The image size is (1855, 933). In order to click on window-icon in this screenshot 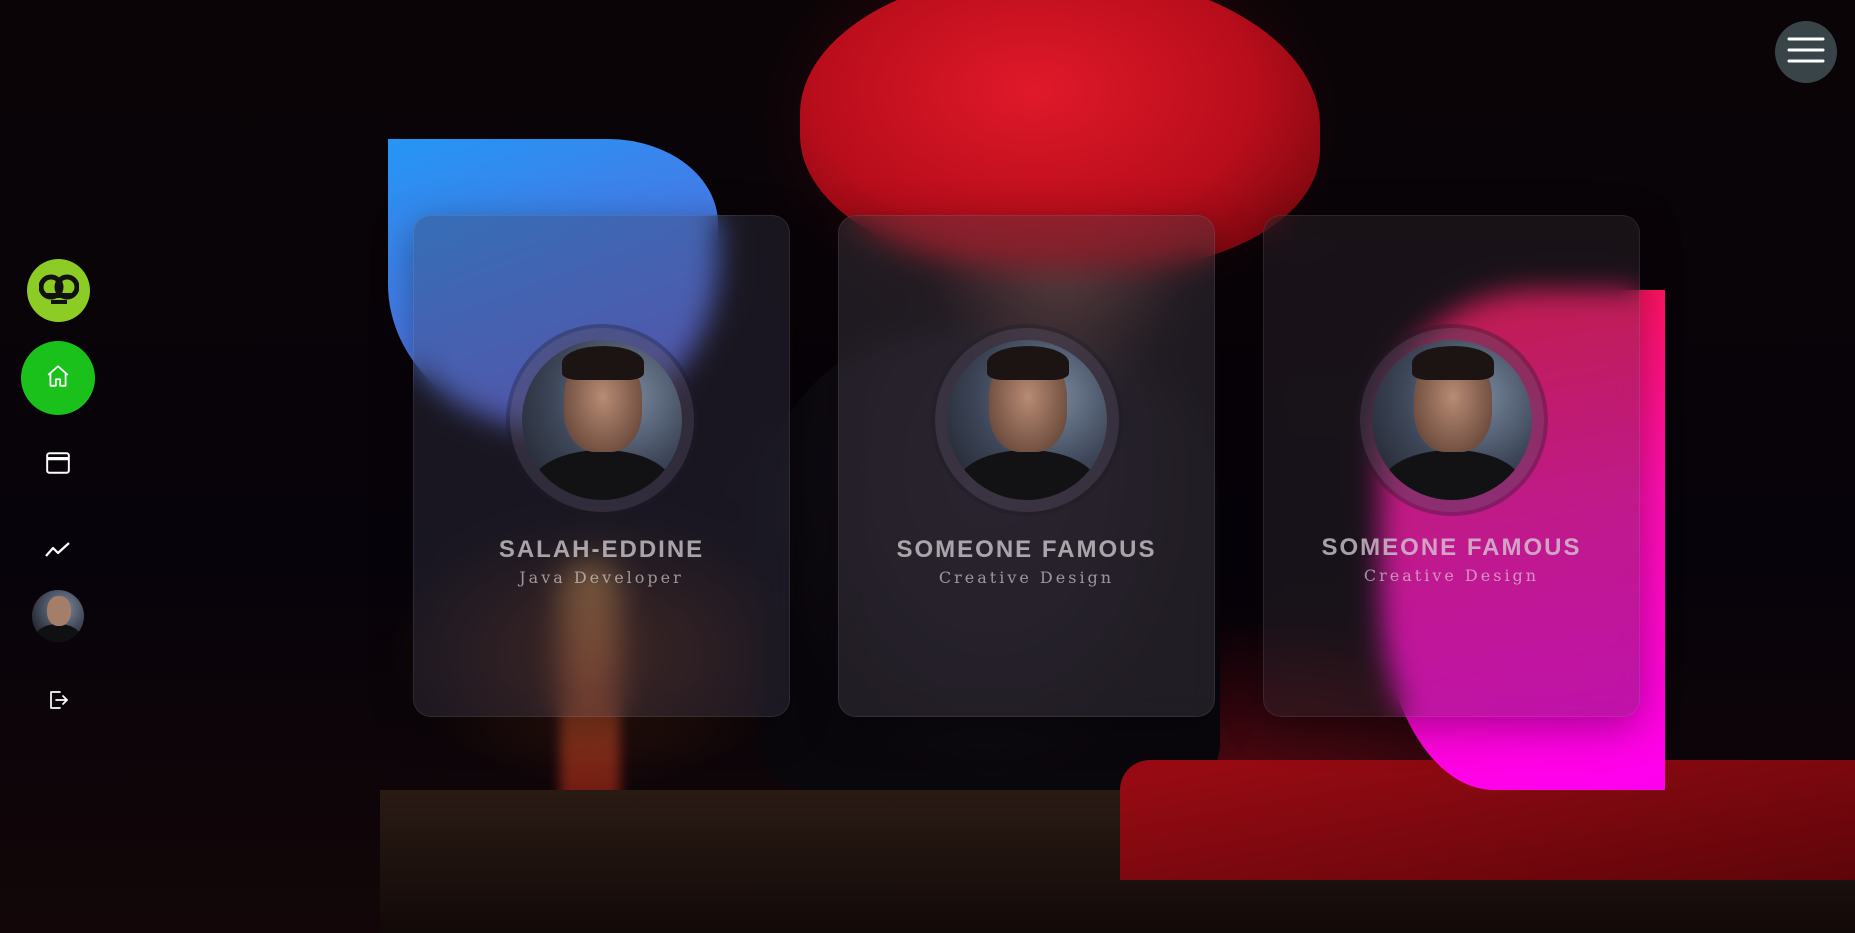, I will do `click(58, 465)`.